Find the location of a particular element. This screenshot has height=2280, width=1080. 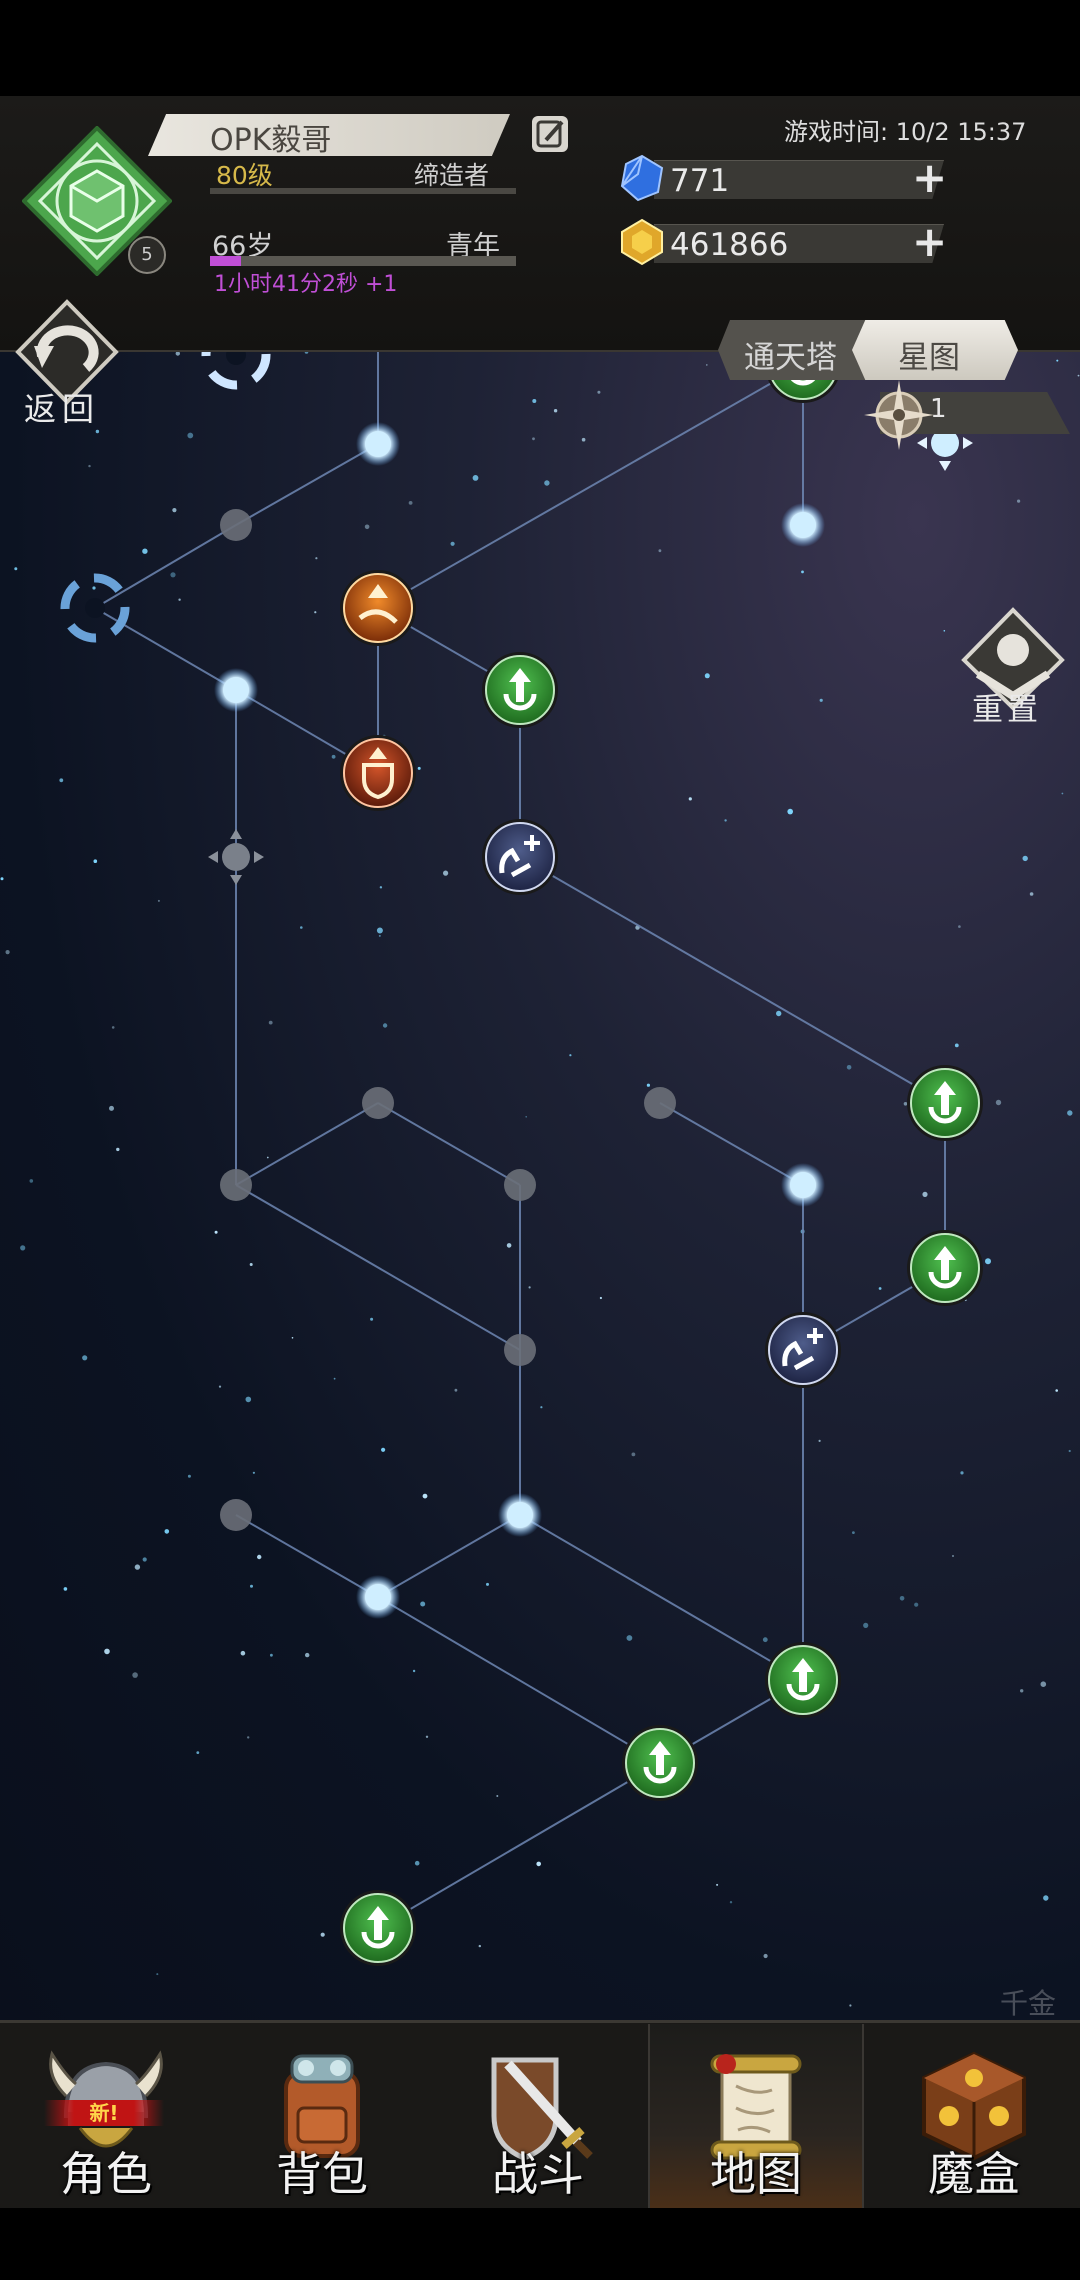

gems-resource: 771 + is located at coordinates (783, 178).